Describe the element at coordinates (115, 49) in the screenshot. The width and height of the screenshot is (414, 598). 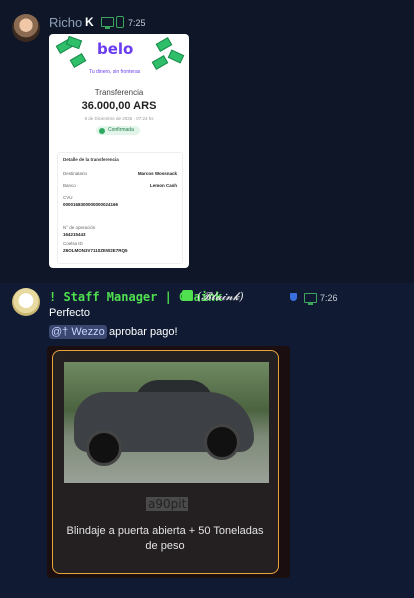
I see `belo-logo: belo` at that location.